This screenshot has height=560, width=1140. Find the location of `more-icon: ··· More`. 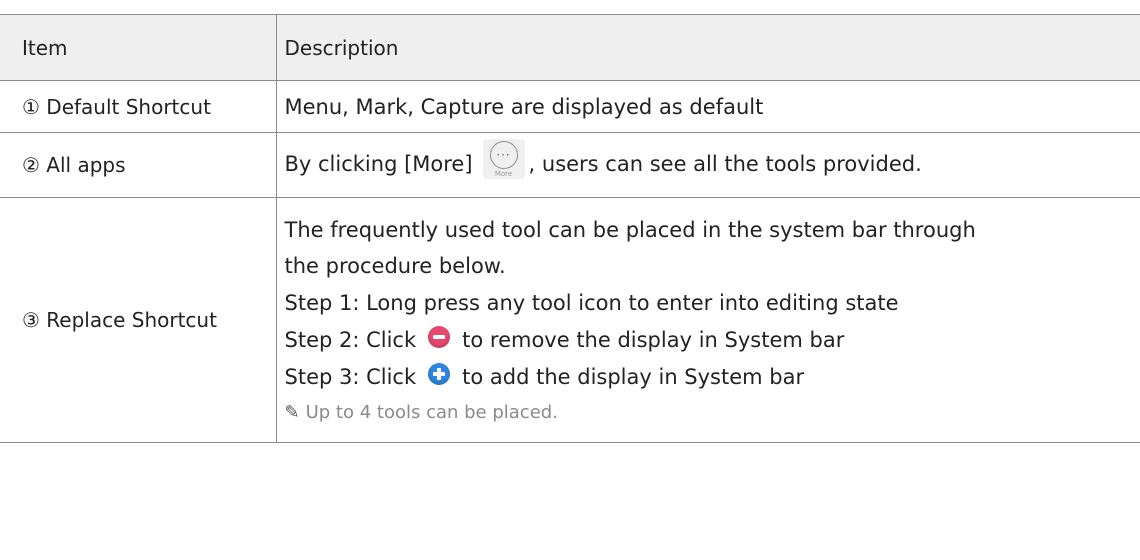

more-icon: ··· More is located at coordinates (503, 159).